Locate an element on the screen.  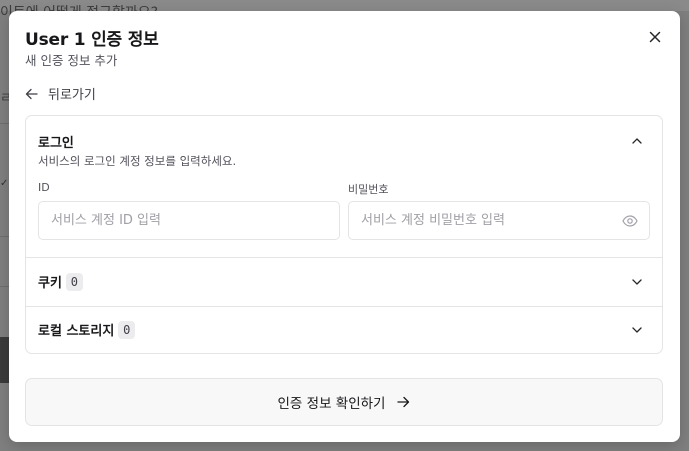
login-section-title: 로그인 is located at coordinates (56, 143).